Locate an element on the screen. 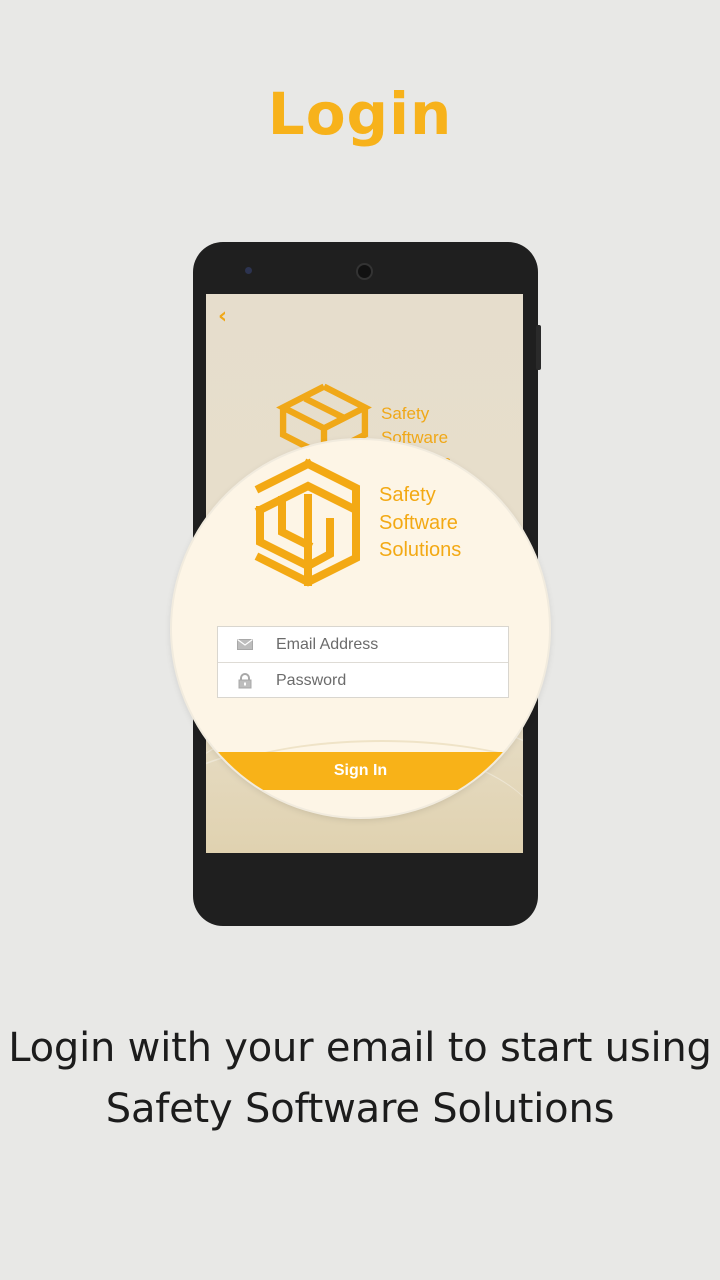  caption-line: Safety Software Solutions is located at coordinates (360, 1109).